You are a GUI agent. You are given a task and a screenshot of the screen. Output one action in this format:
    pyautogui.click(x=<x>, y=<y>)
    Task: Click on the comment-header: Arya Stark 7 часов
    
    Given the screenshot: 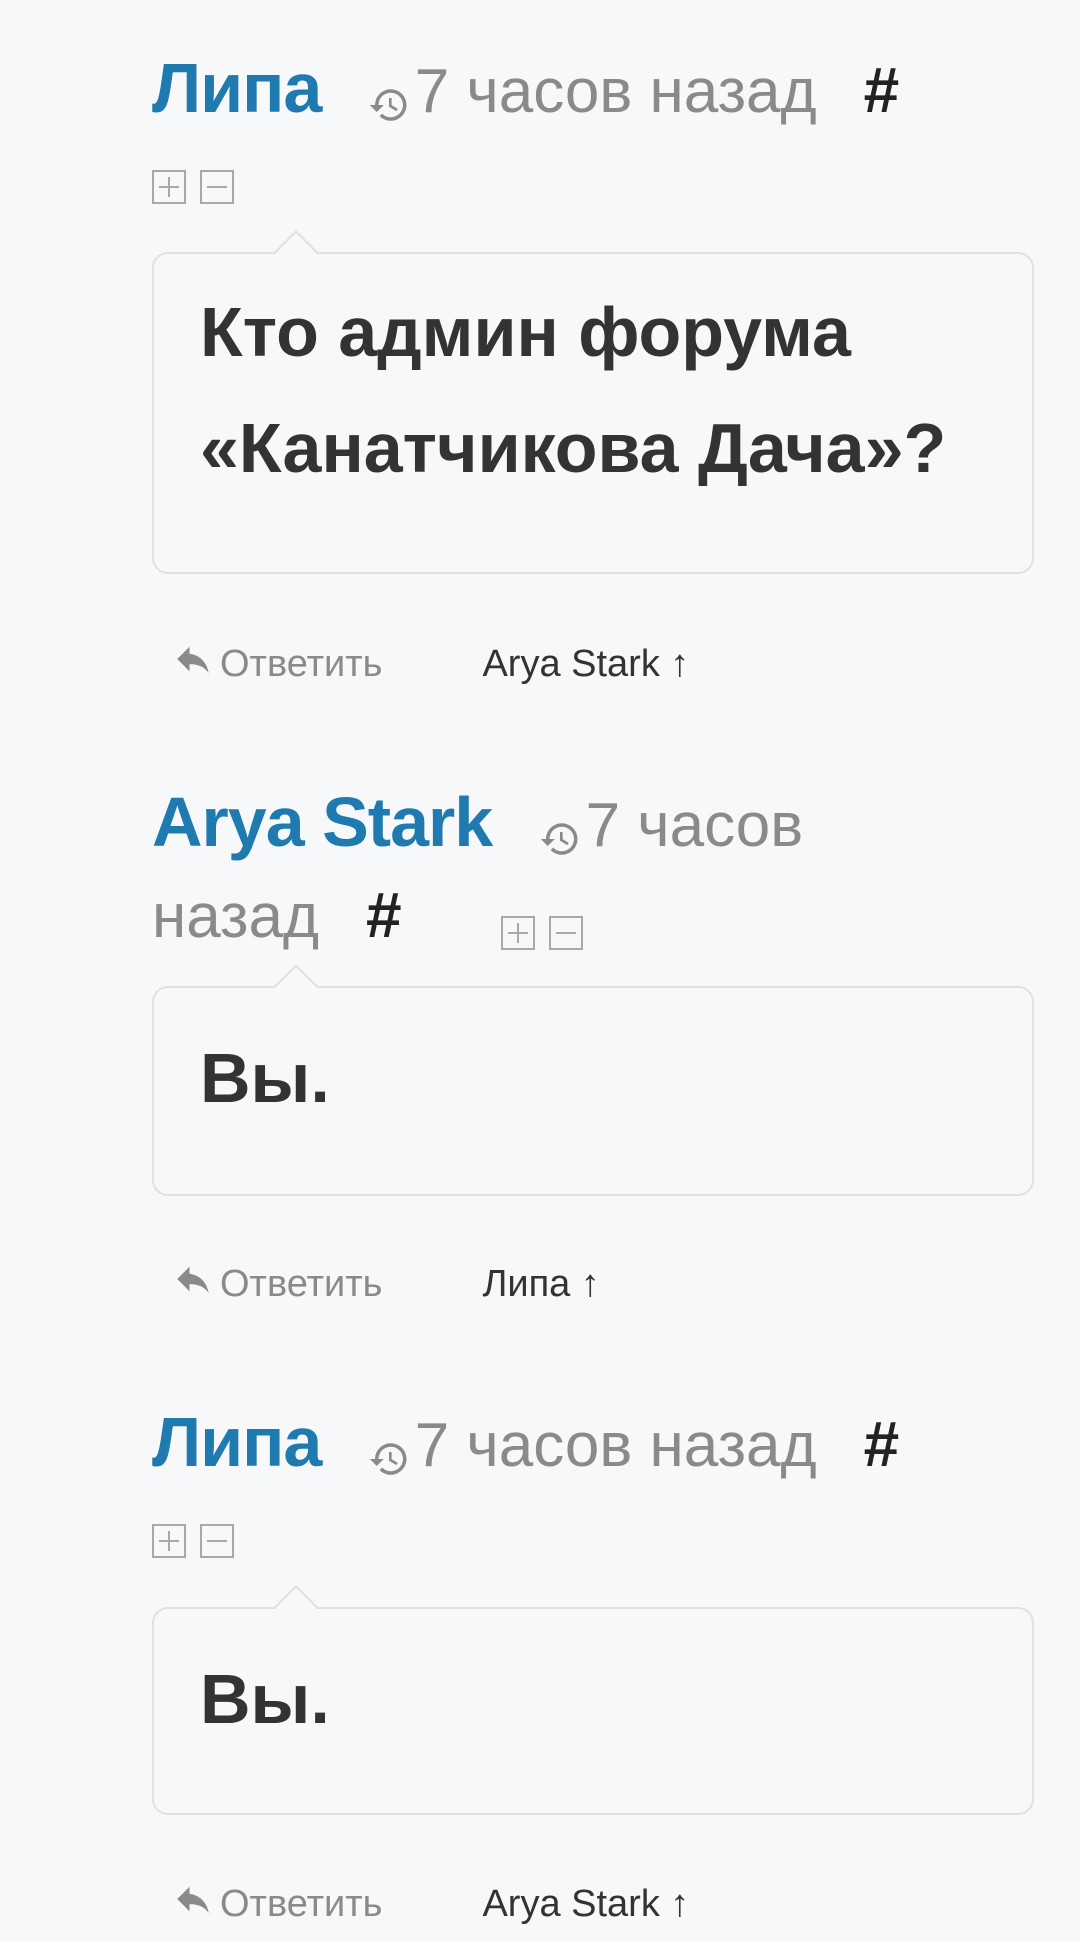 What is the action you would take?
    pyautogui.click(x=477, y=823)
    